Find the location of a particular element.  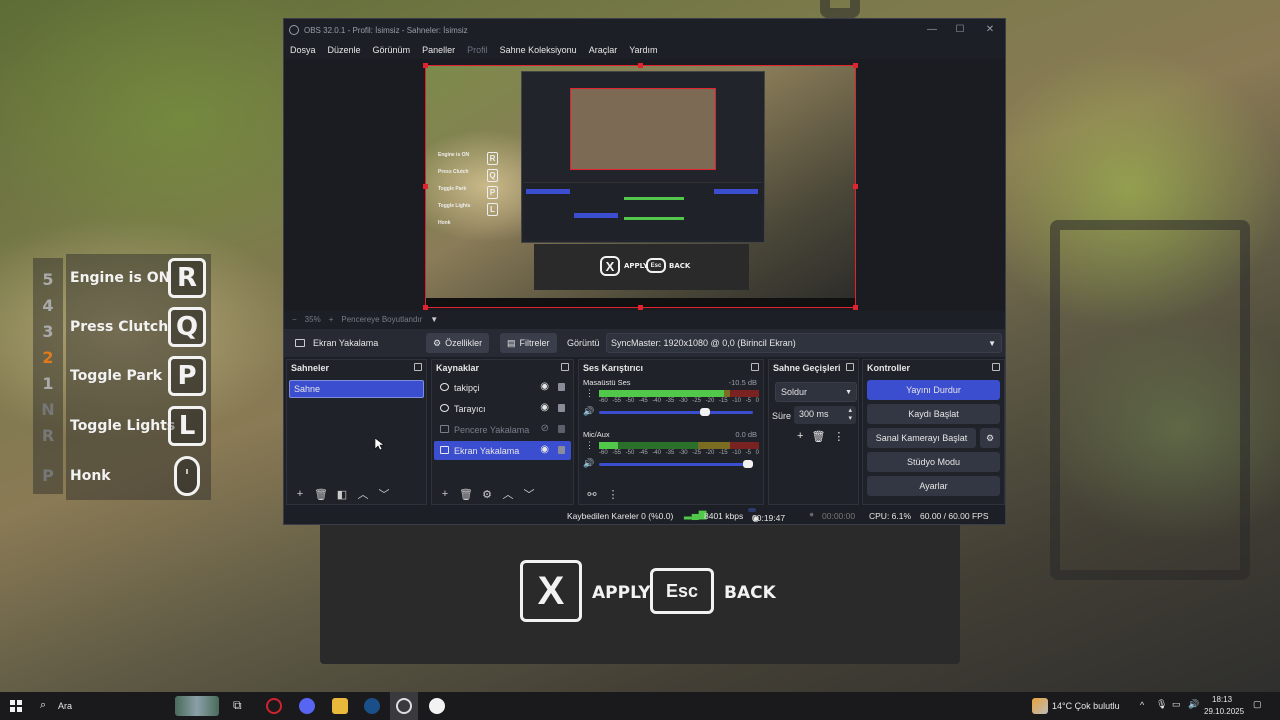

link-icon: ⚯ is located at coordinates (592, 494).